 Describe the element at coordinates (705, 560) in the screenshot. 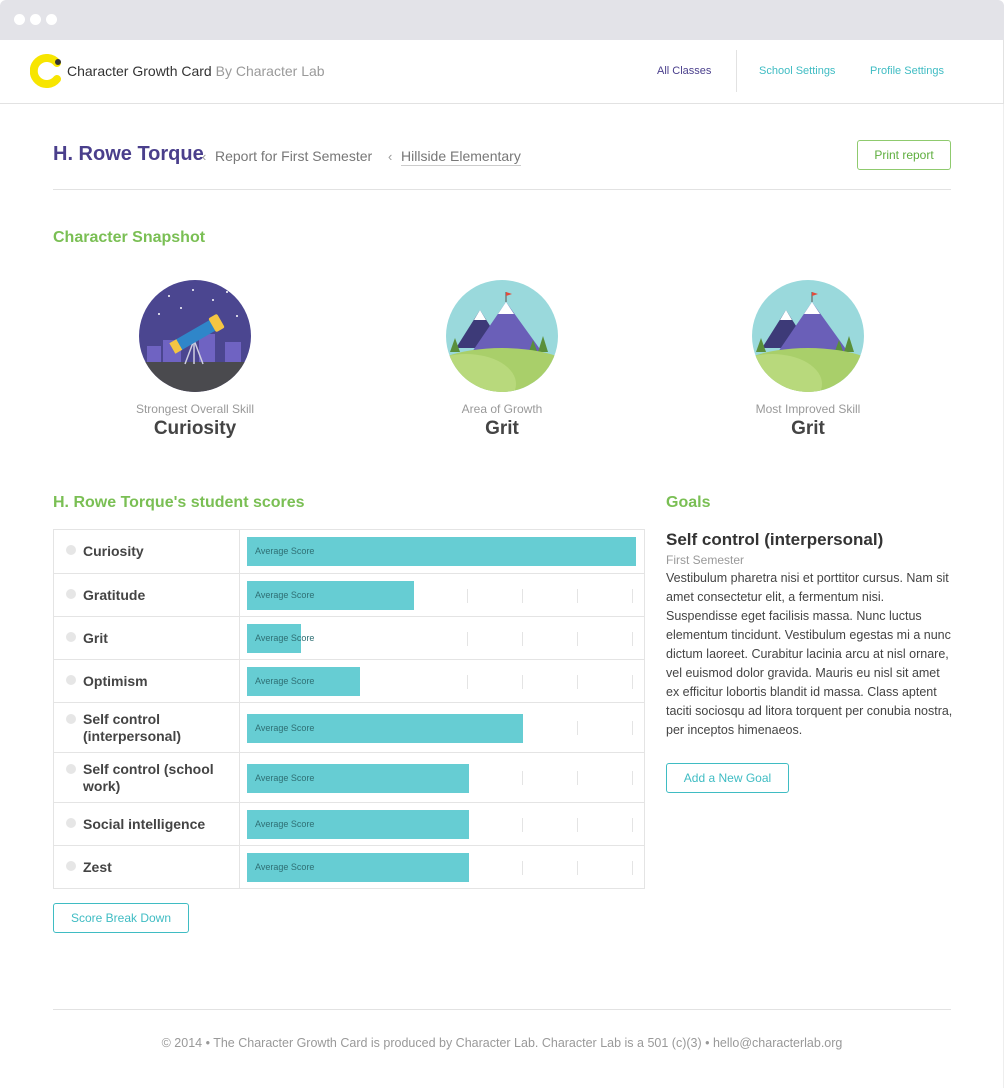

I see `goal-term: First Semester` at that location.